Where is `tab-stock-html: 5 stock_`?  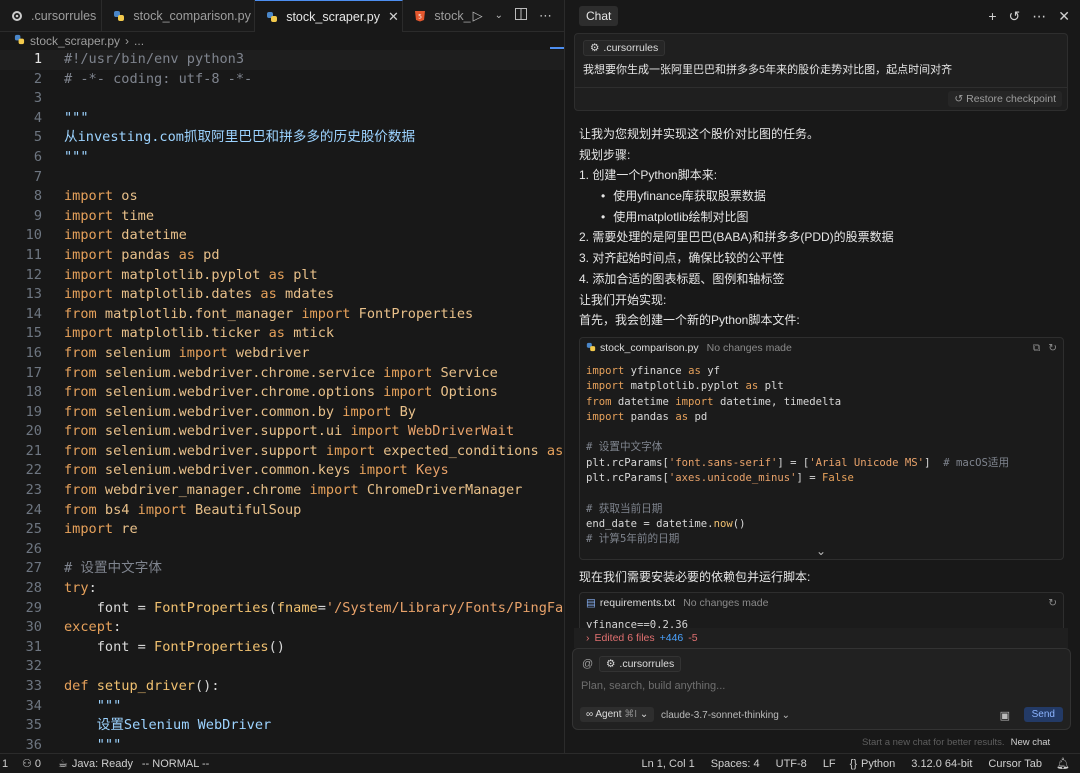 tab-stock-html: 5 stock_ is located at coordinates (437, 16).